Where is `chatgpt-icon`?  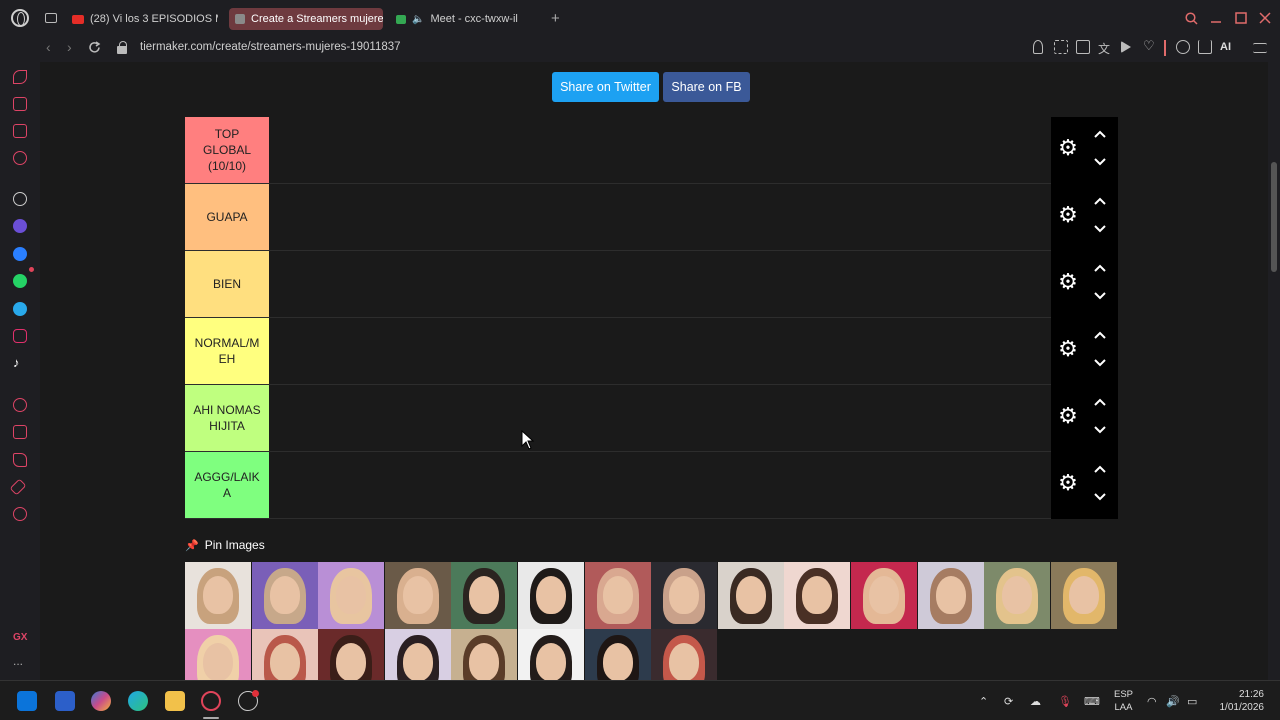
chatgpt-icon is located at coordinates (20, 199).